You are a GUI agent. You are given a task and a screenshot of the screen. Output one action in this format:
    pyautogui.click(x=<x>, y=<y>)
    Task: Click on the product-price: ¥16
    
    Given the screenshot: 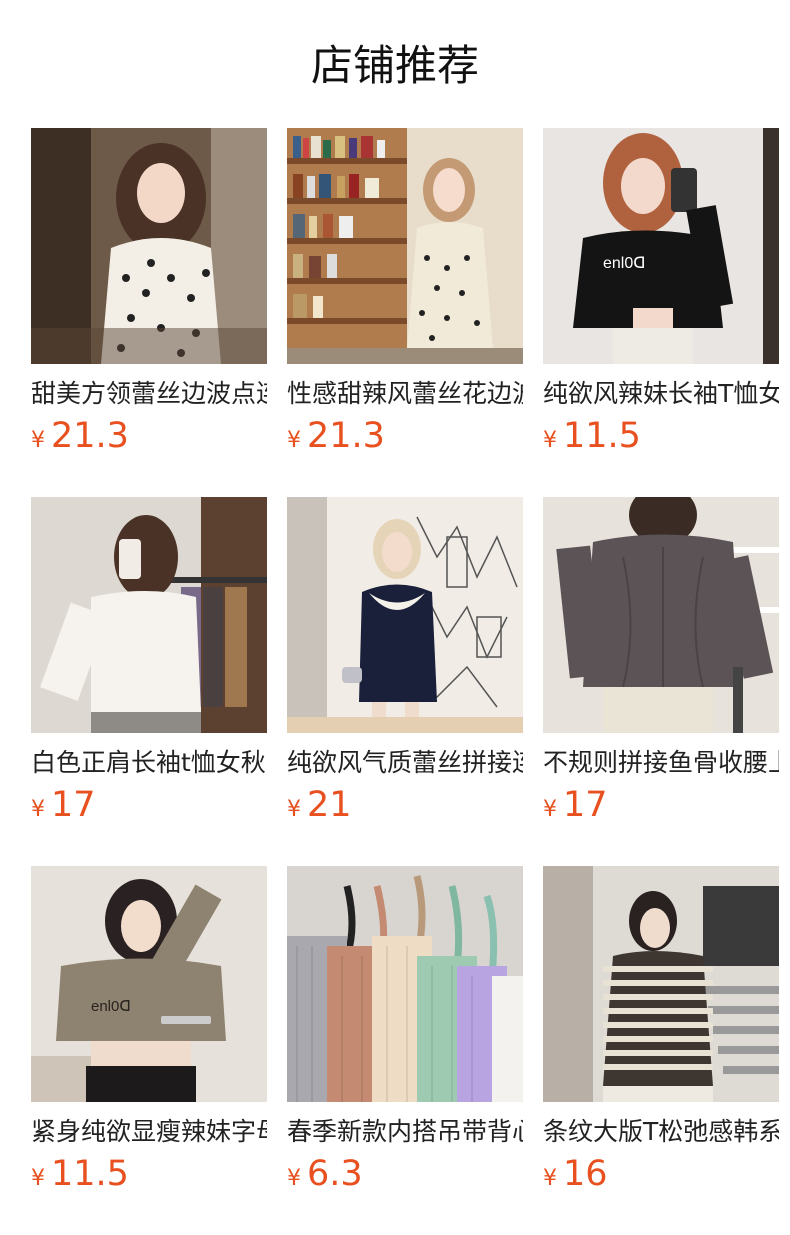 What is the action you would take?
    pyautogui.click(x=661, y=1174)
    